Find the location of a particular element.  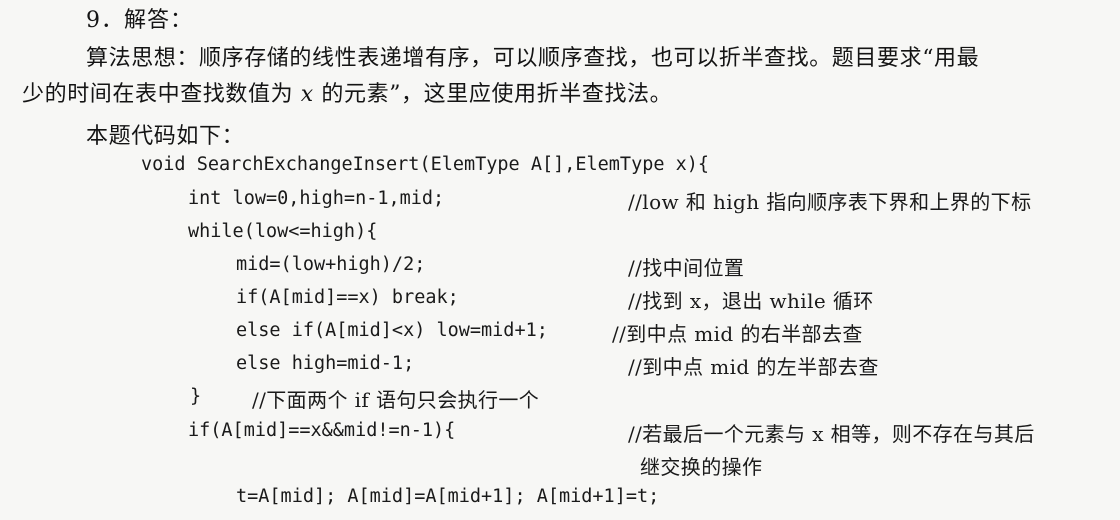

code-line-4: mid=(low+high)/2; is located at coordinates (331, 264).